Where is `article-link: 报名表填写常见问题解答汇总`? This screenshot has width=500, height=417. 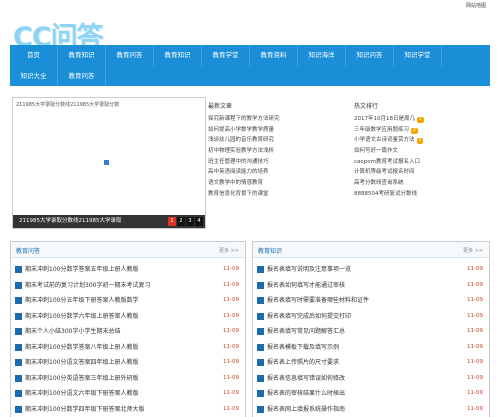 article-link: 报名表填写常见问题解答汇总 is located at coordinates (356, 332).